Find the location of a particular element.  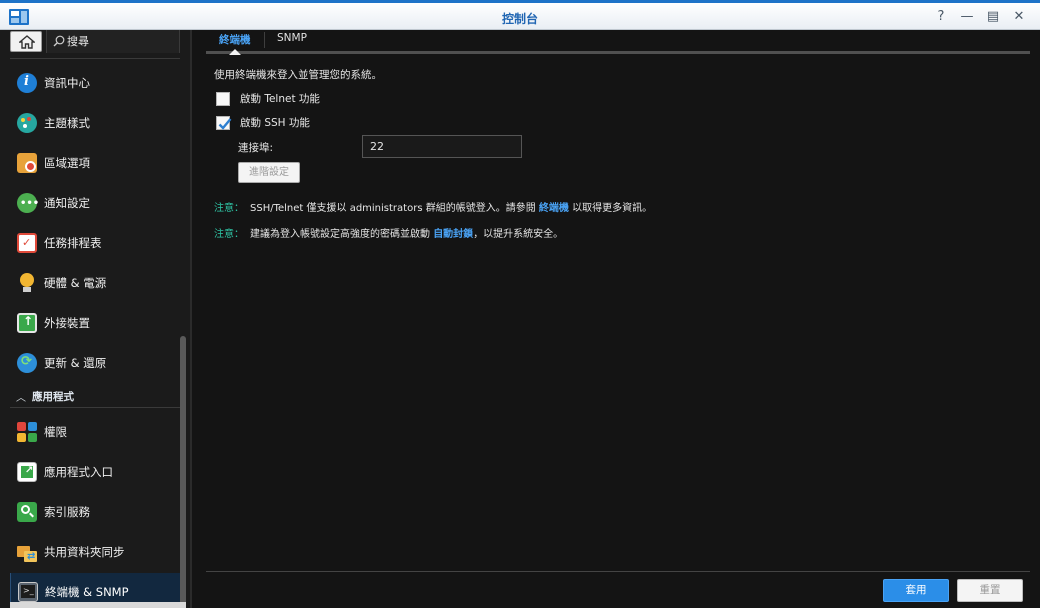

sidebar-item-label: 區域選項 is located at coordinates (67, 163).